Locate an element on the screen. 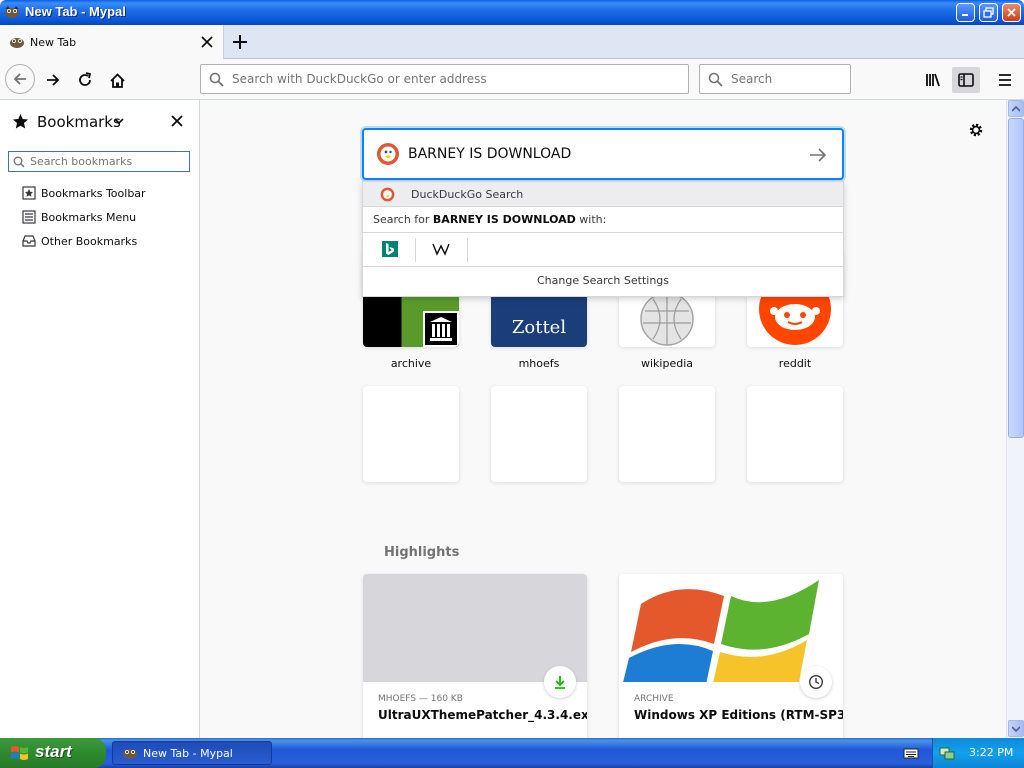 The width and height of the screenshot is (1024, 768). restore-button is located at coordinates (988, 12).